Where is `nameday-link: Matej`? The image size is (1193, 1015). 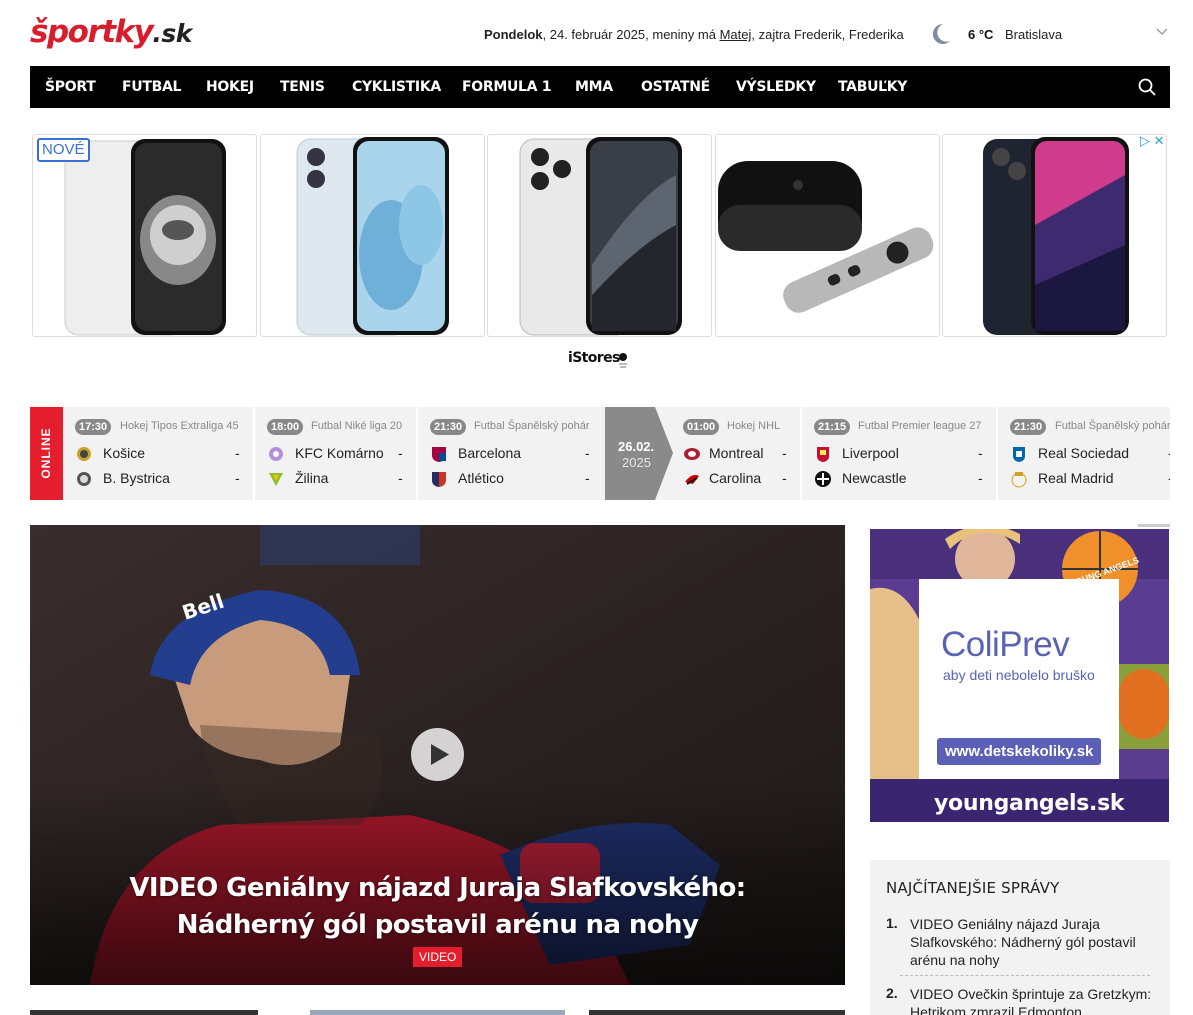 nameday-link: Matej is located at coordinates (736, 34).